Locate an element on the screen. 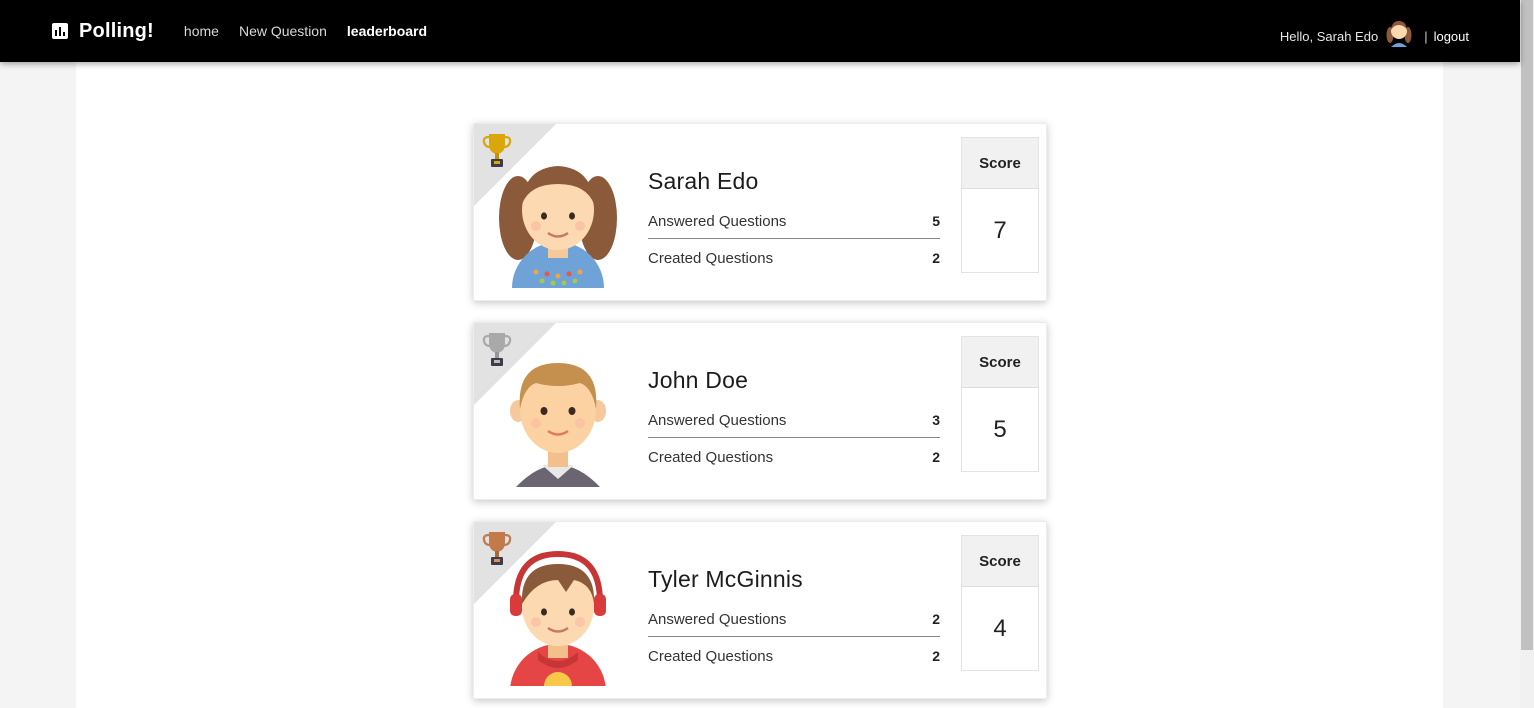 This screenshot has height=708, width=1534. answered-count: 5 is located at coordinates (936, 221).